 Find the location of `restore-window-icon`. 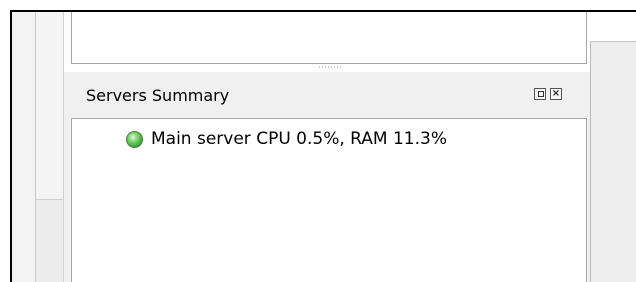

restore-window-icon is located at coordinates (540, 94).